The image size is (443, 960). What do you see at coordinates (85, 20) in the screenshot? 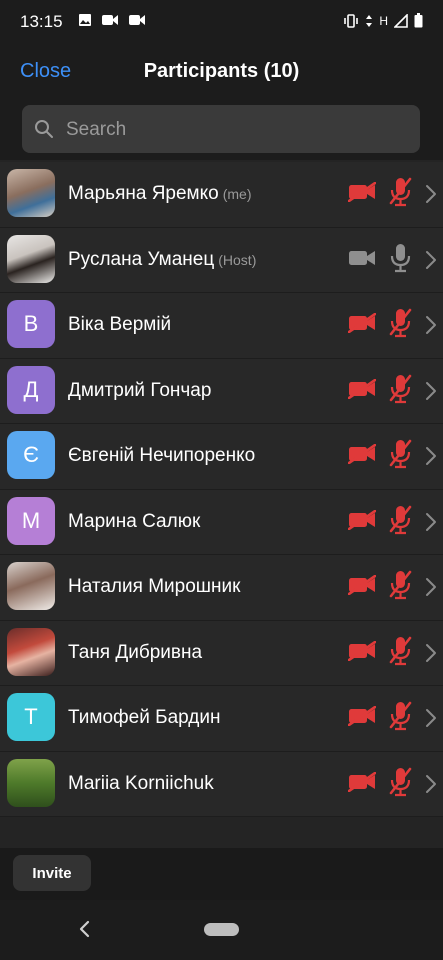
I see `gallery-icon` at bounding box center [85, 20].